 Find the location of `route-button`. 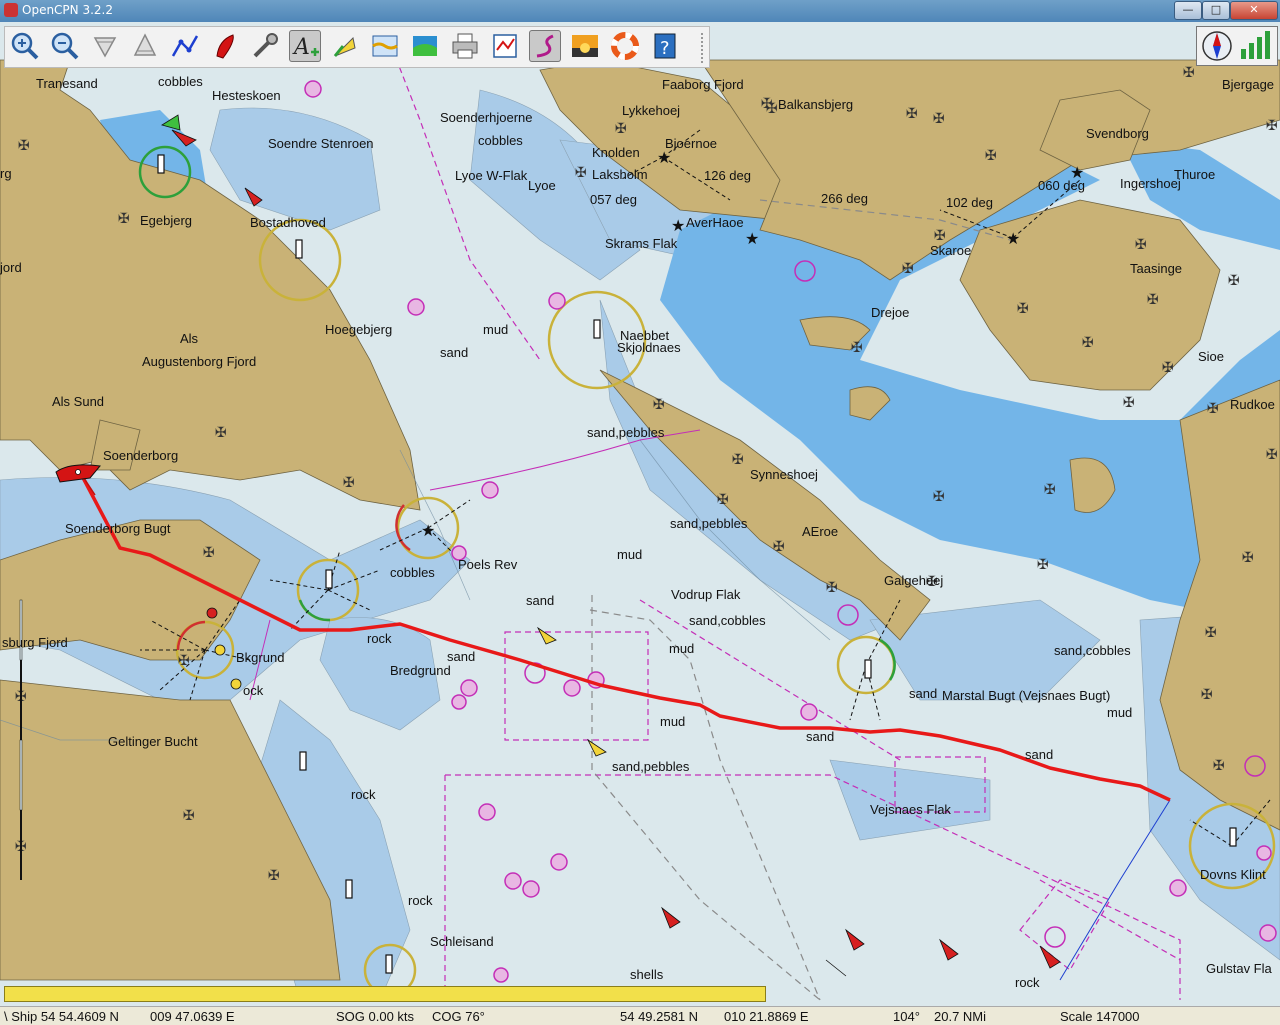

route-button is located at coordinates (185, 46).